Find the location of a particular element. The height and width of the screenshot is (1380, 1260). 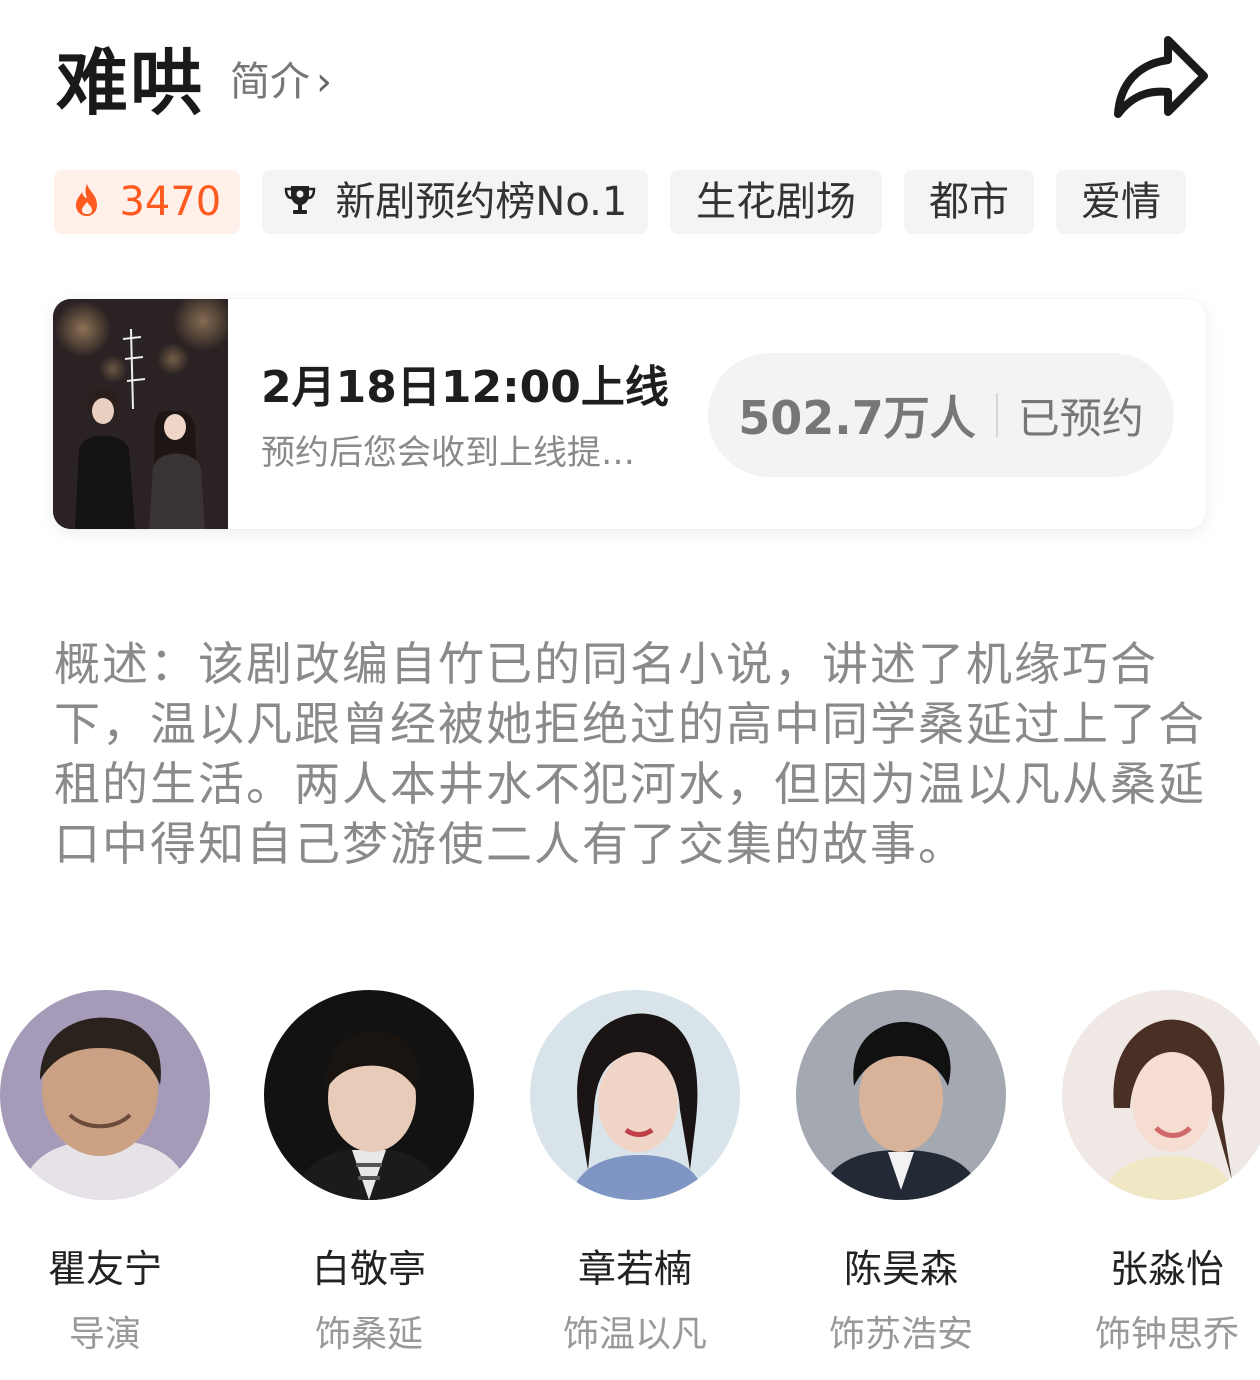

trophy-icon is located at coordinates (300, 204).